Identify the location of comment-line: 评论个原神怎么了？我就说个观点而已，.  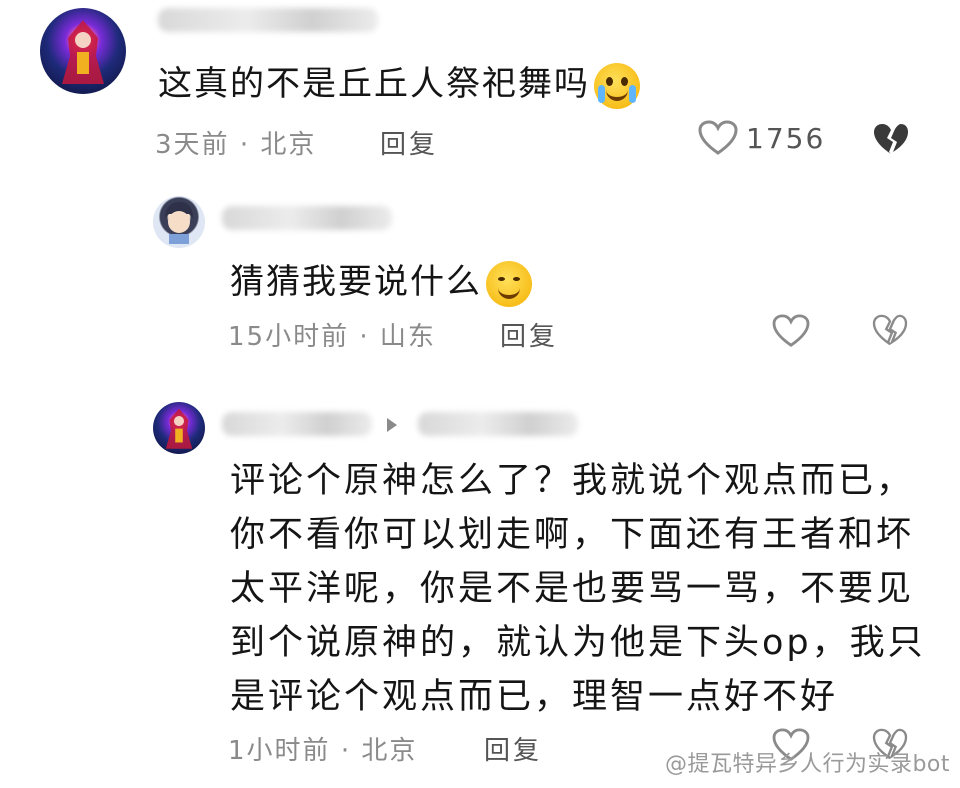
(572, 481).